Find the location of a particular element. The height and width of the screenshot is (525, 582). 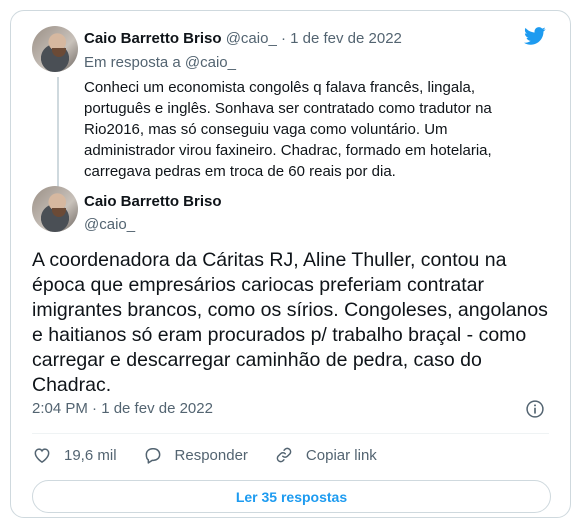

author-name: Caio Barretto Briso is located at coordinates (153, 201).